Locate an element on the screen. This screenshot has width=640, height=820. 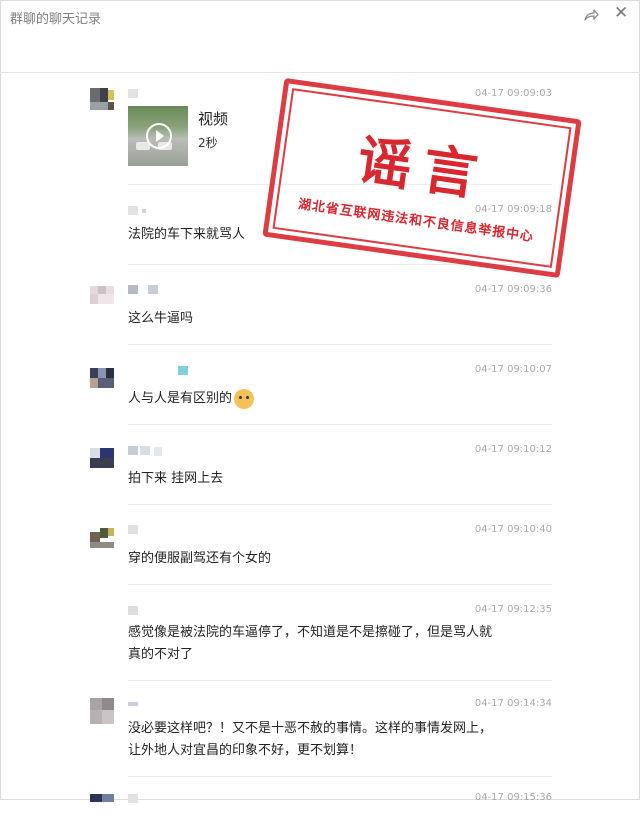
video-thumbnail is located at coordinates (158, 136).